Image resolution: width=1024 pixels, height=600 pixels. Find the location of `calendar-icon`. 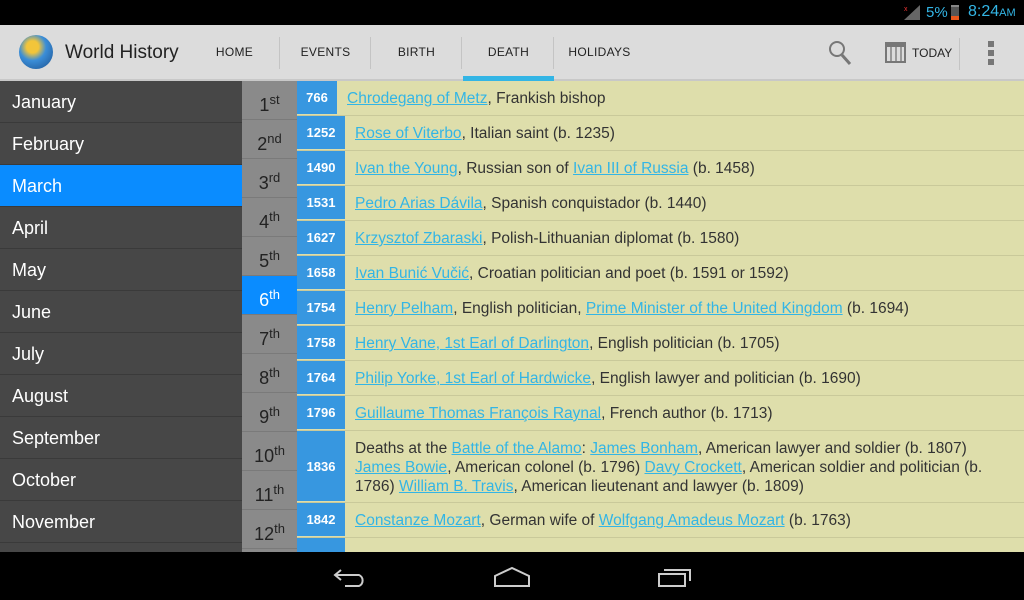

calendar-icon is located at coordinates (895, 52).